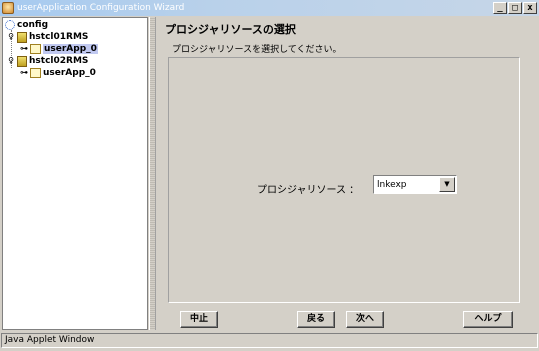  What do you see at coordinates (415, 184) in the screenshot?
I see `resource-select: lnkexp ▼` at bounding box center [415, 184].